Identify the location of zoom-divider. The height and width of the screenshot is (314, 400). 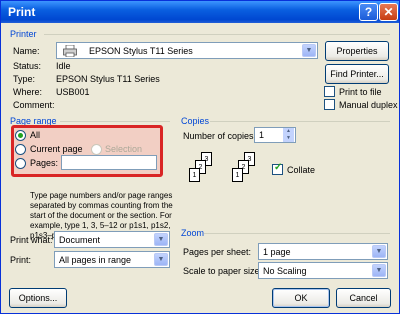
(297, 233).